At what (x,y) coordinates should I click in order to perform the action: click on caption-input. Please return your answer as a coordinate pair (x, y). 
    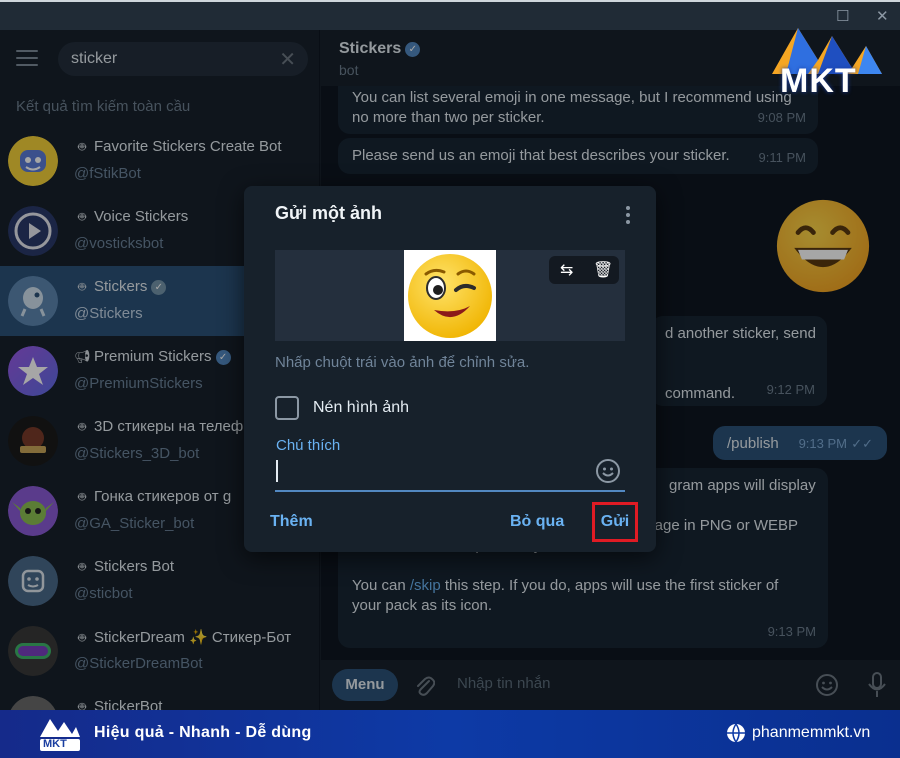
    Looking at the image, I should click on (450, 474).